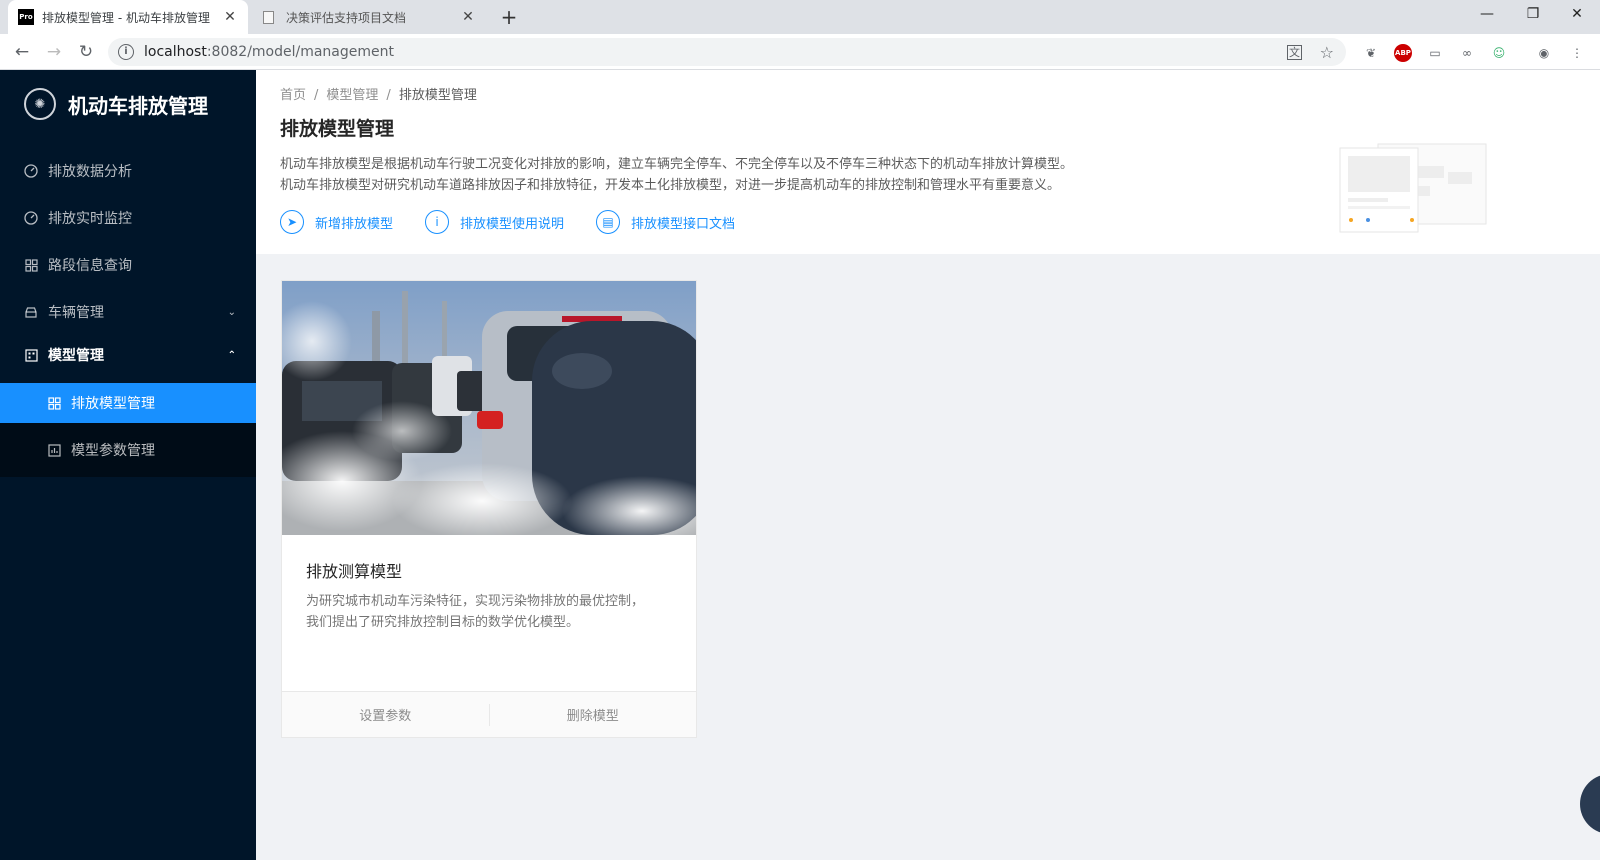 The width and height of the screenshot is (1600, 860). I want to click on sidebar-item-label: 路段信息查询, so click(90, 266).